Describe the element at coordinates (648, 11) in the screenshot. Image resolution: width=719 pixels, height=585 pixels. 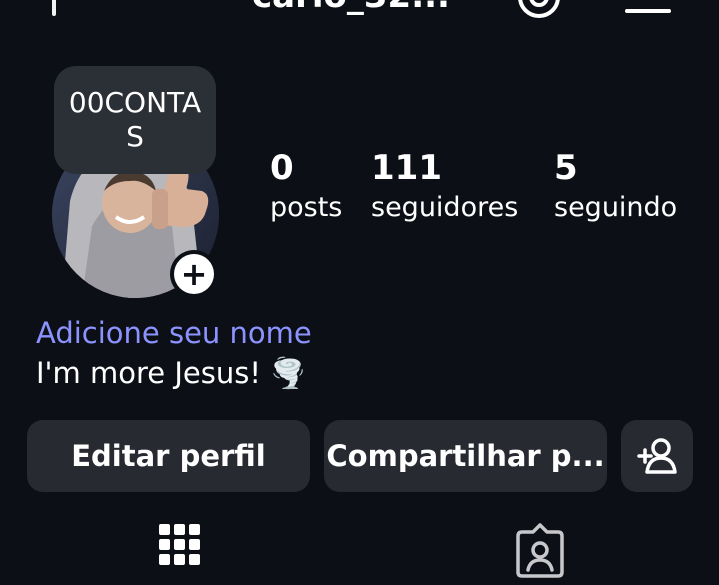
I see `menu-icon` at that location.